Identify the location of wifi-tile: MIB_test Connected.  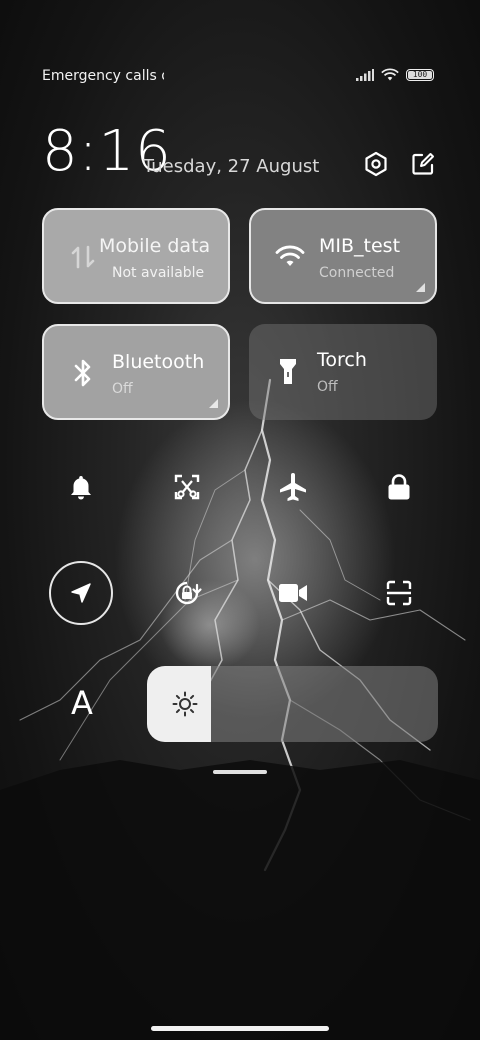
(343, 256).